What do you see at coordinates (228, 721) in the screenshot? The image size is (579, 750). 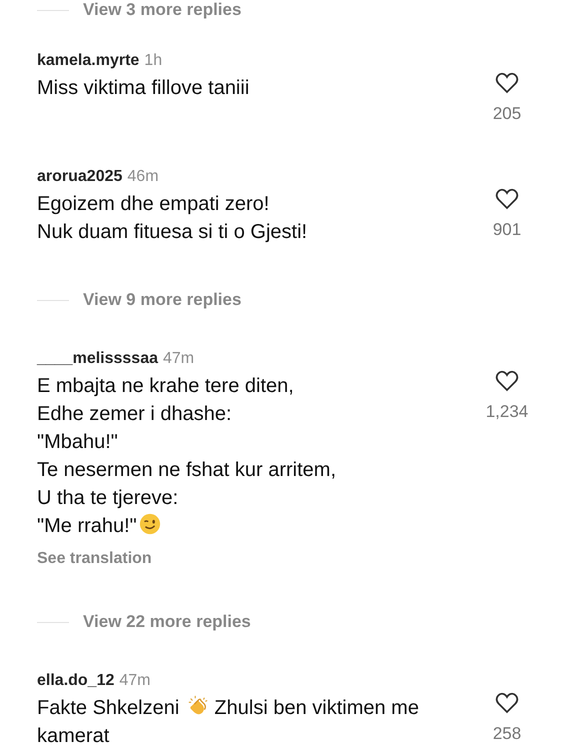 I see `comment-text: Fakte Shkelzeni Zhulsi ben viktimen me kamerat` at bounding box center [228, 721].